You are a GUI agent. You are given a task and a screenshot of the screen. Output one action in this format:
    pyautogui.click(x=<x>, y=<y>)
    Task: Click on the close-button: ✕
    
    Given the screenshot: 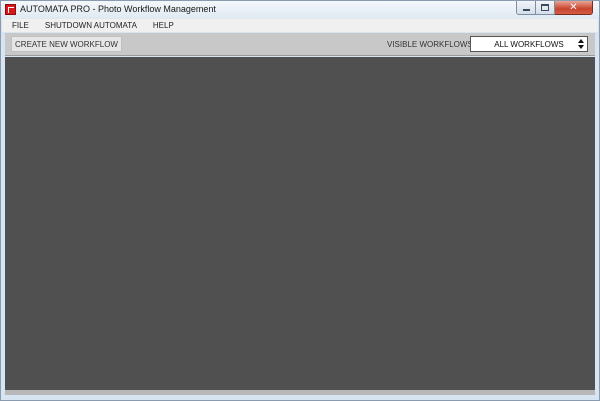 What is the action you would take?
    pyautogui.click(x=574, y=8)
    